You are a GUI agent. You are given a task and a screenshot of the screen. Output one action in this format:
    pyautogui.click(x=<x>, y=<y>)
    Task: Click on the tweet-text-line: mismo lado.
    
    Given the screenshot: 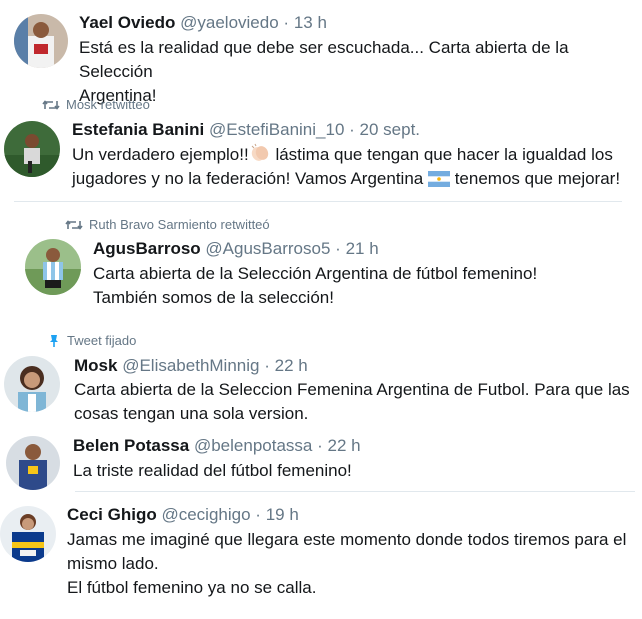 What is the action you would take?
    pyautogui.click(x=113, y=563)
    